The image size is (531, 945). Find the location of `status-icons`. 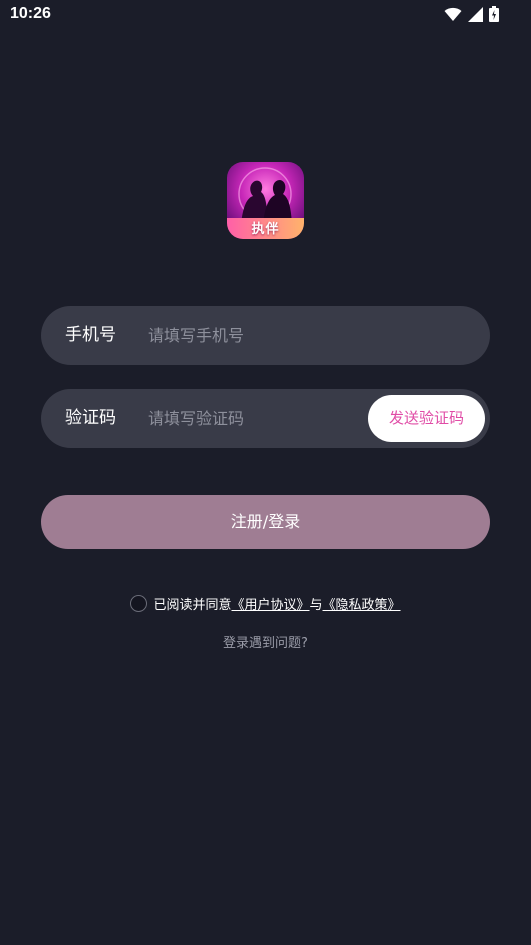

status-icons is located at coordinates (471, 14).